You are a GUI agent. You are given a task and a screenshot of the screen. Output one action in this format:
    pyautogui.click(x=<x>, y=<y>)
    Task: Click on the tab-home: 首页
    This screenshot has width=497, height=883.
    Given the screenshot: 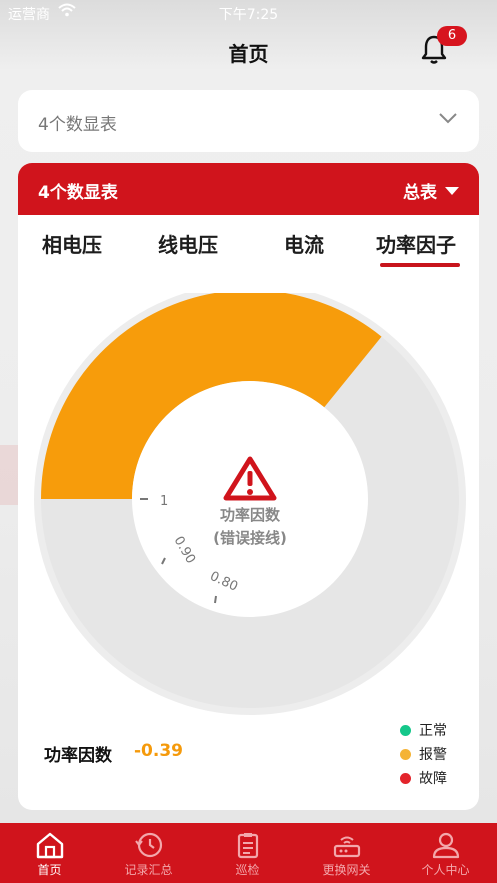 What is the action you would take?
    pyautogui.click(x=49, y=853)
    